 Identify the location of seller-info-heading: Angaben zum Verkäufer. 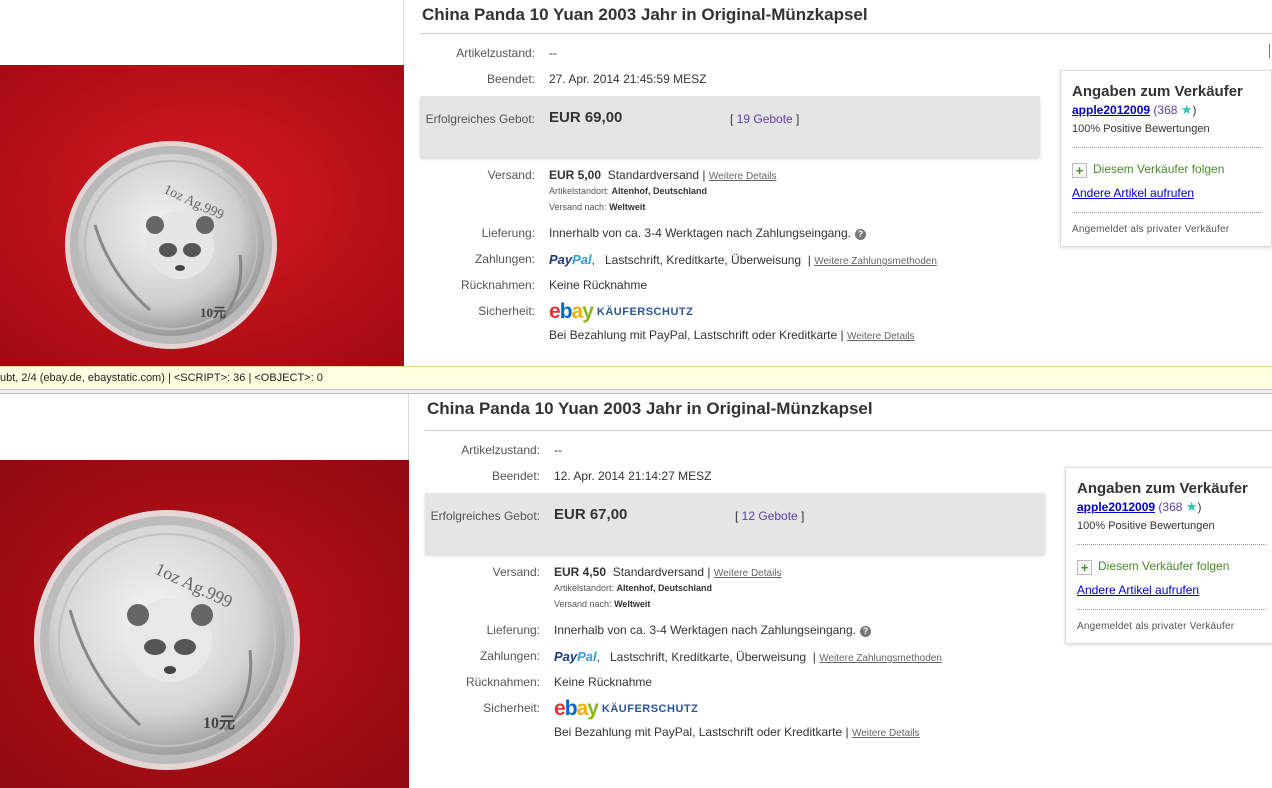
(1157, 91).